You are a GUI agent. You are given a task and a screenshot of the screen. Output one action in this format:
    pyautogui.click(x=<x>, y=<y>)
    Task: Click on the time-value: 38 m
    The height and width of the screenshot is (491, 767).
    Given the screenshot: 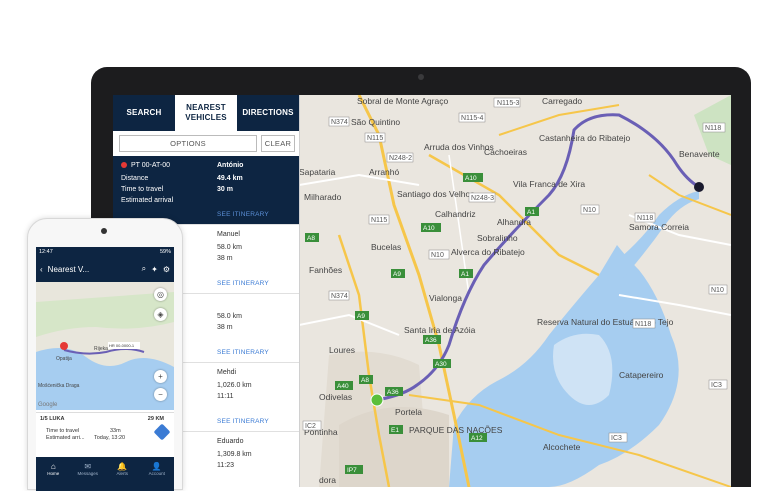 What is the action you would take?
    pyautogui.click(x=225, y=258)
    